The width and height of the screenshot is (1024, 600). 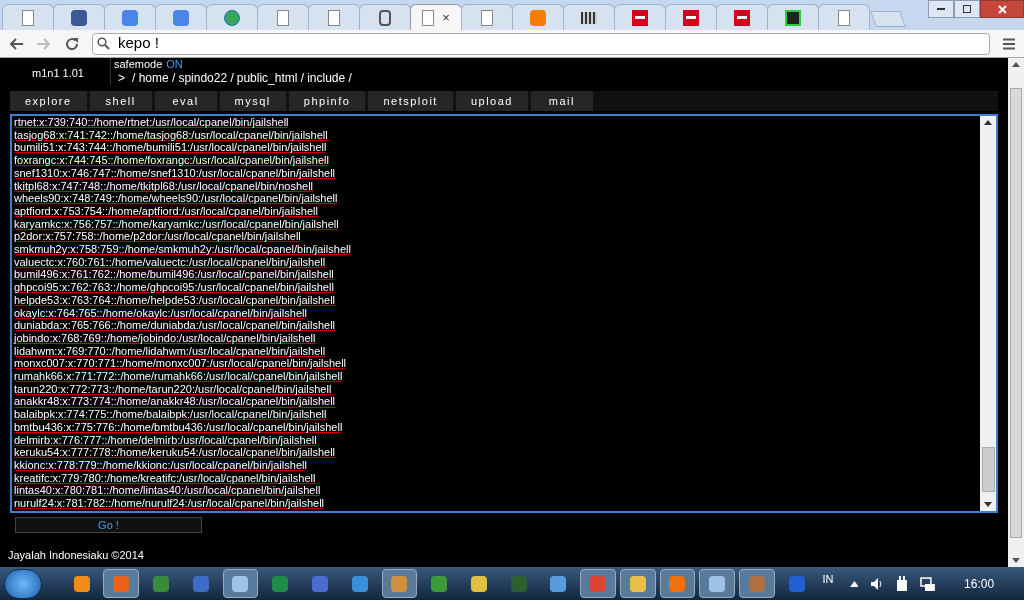 I want to click on menu-tab: mysql, so click(x=252, y=101).